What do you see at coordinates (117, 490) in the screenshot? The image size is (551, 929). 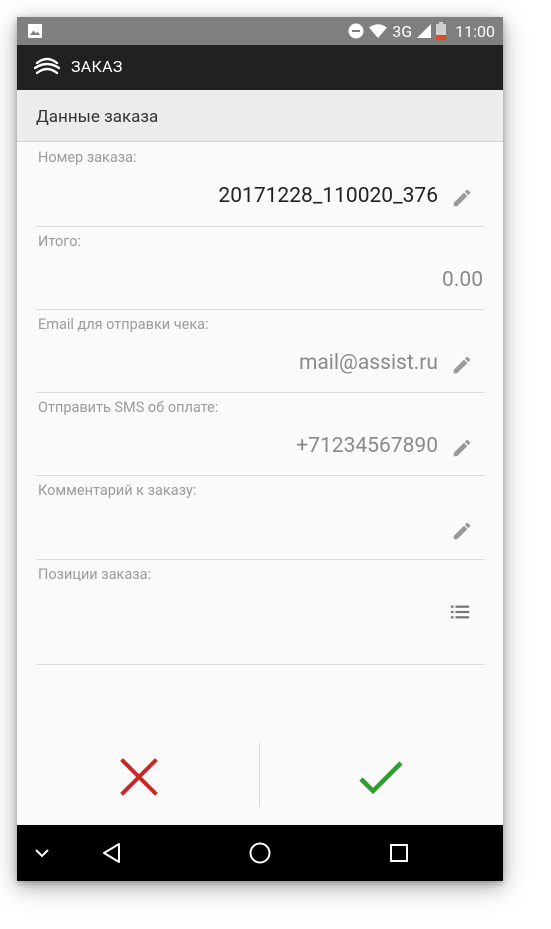 I see `order-comment-label: Комментарий к заказу:` at bounding box center [117, 490].